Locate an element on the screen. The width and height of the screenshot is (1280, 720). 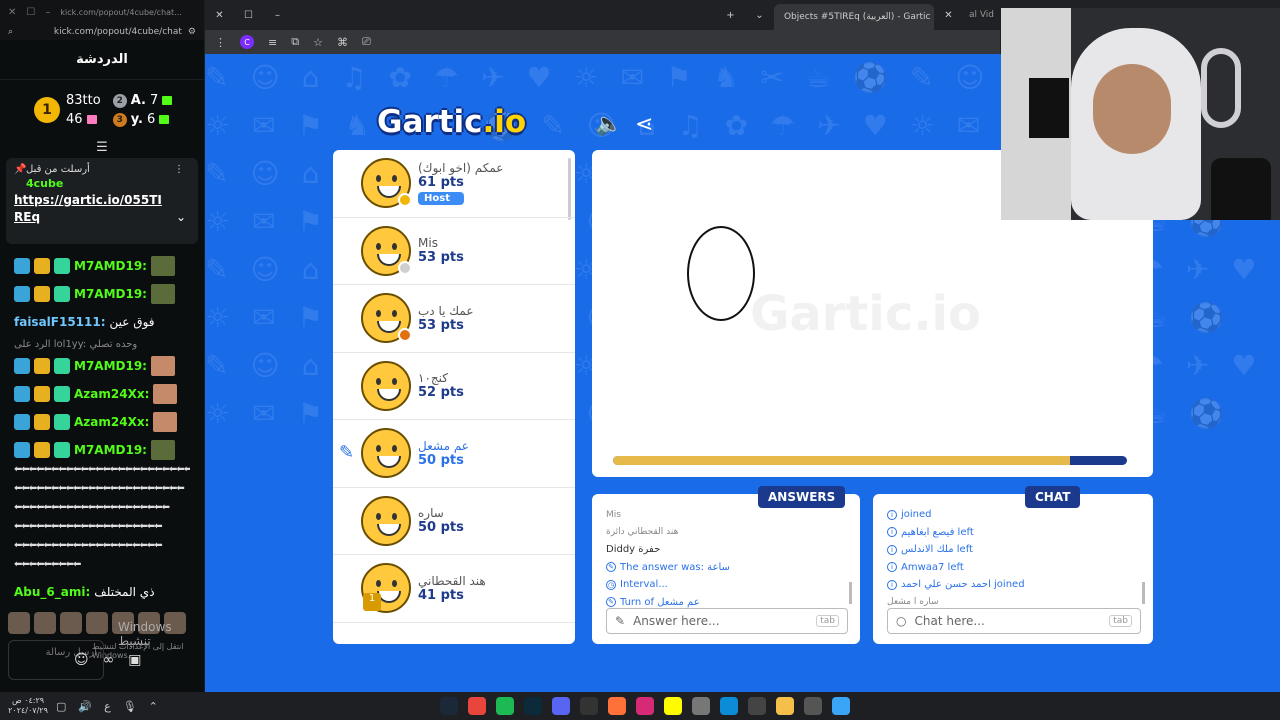
answer-input: ✎ Answer here... tab is located at coordinates (727, 621).